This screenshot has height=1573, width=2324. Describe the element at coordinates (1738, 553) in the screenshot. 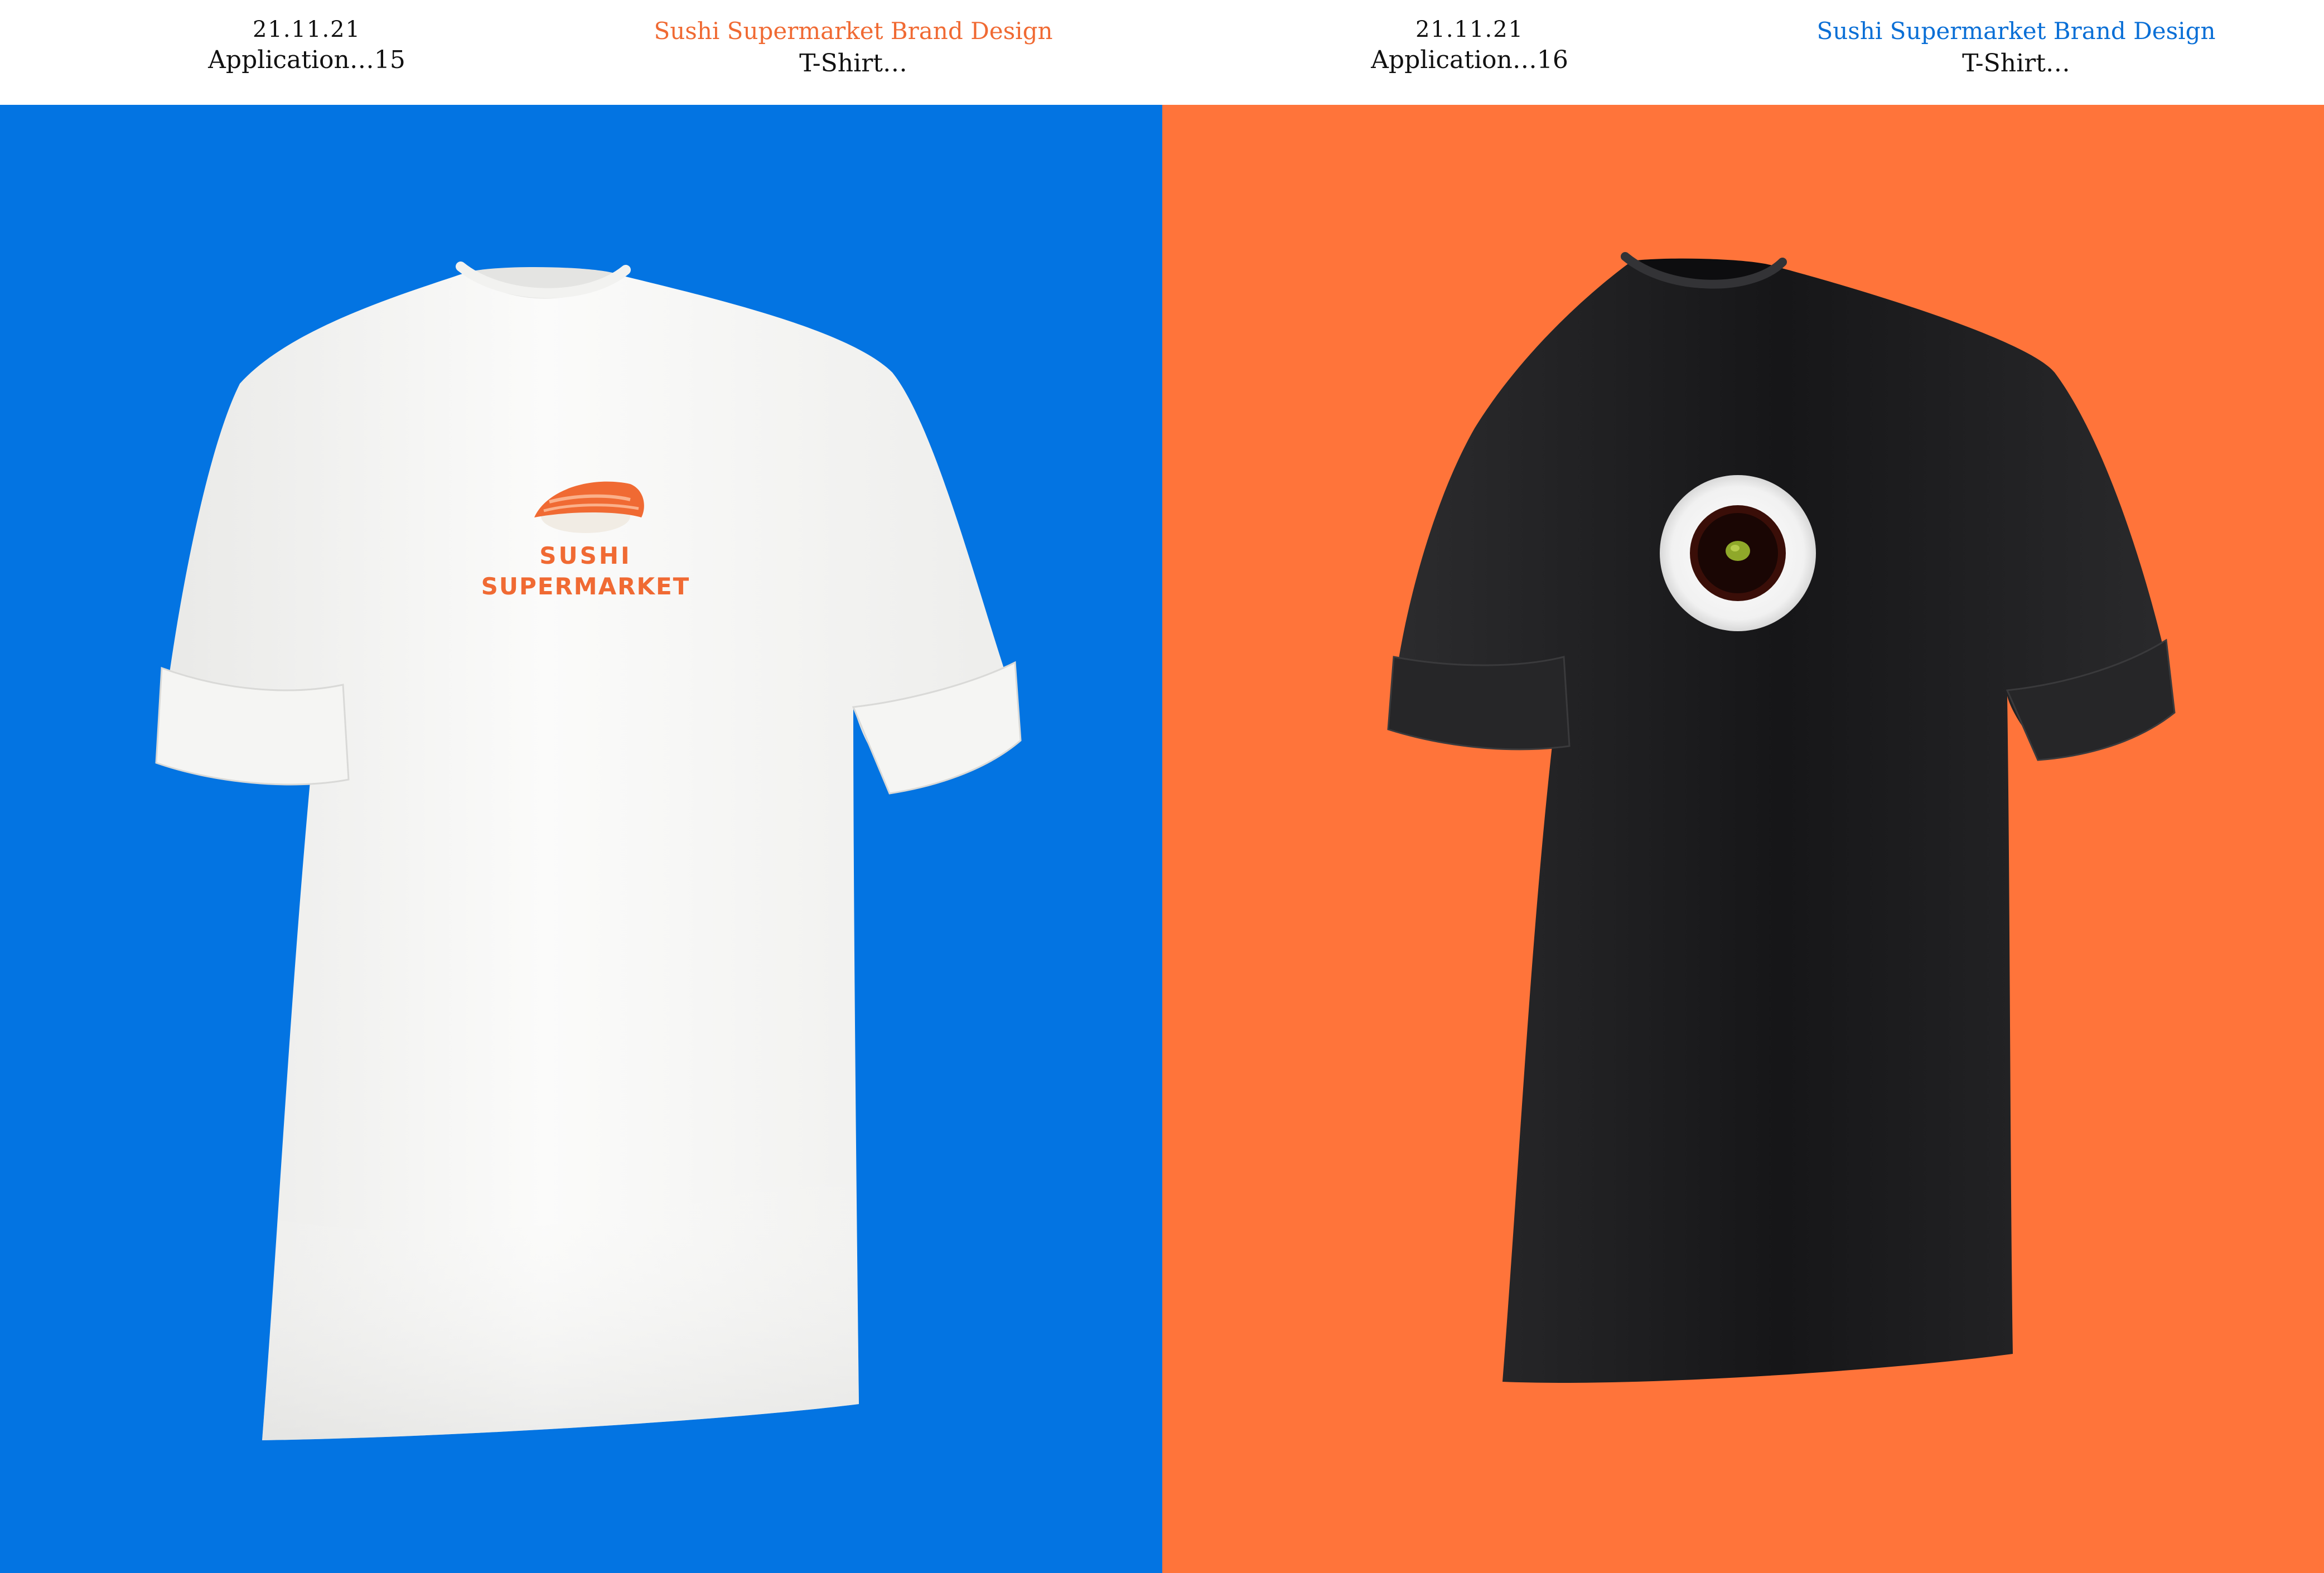

I see `soy-sauce-dish-icon` at that location.